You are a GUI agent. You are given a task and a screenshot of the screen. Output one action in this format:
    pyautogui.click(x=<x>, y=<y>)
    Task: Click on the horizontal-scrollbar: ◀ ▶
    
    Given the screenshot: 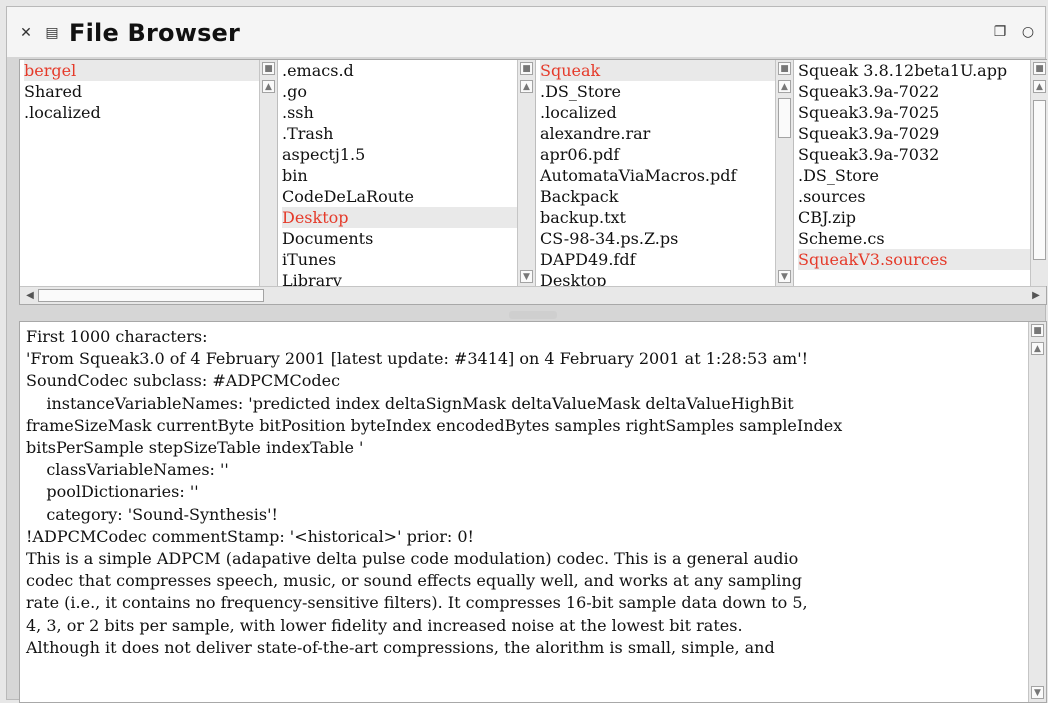 What is the action you would take?
    pyautogui.click(x=533, y=295)
    